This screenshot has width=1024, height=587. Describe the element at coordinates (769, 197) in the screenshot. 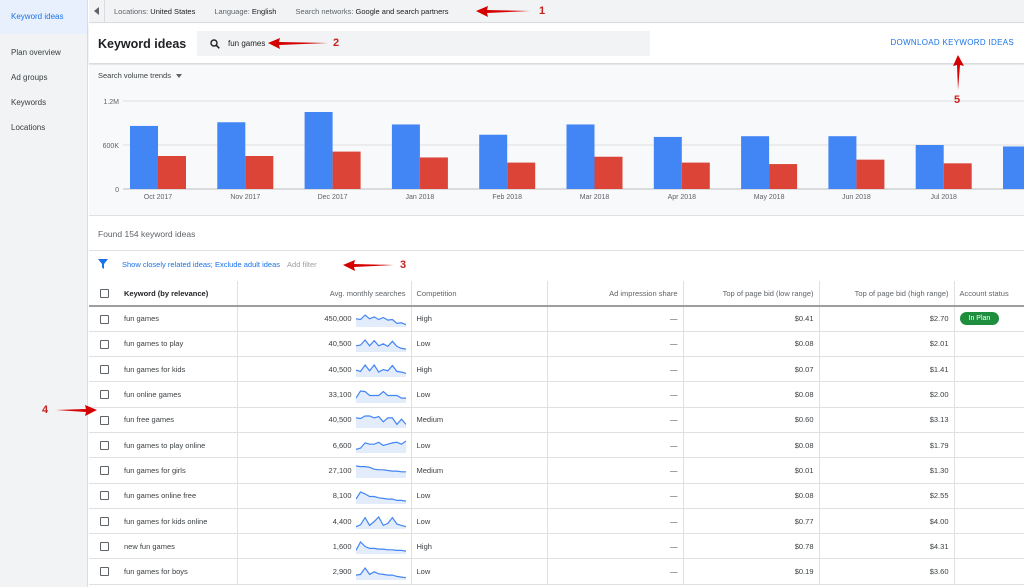

I see `x-tick-label: May 2018` at that location.